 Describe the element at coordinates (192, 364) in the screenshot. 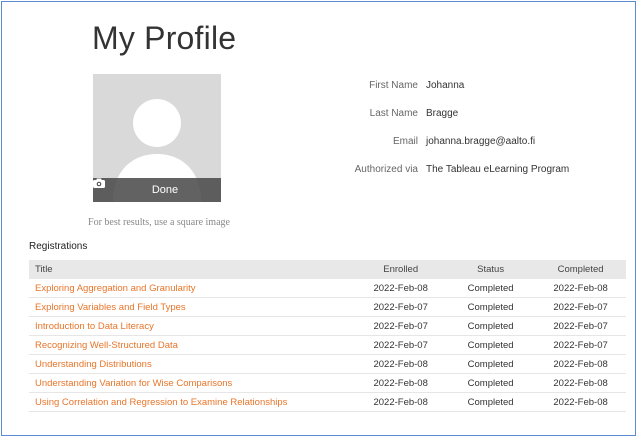

I see `course-link: Understanding Distributions` at that location.